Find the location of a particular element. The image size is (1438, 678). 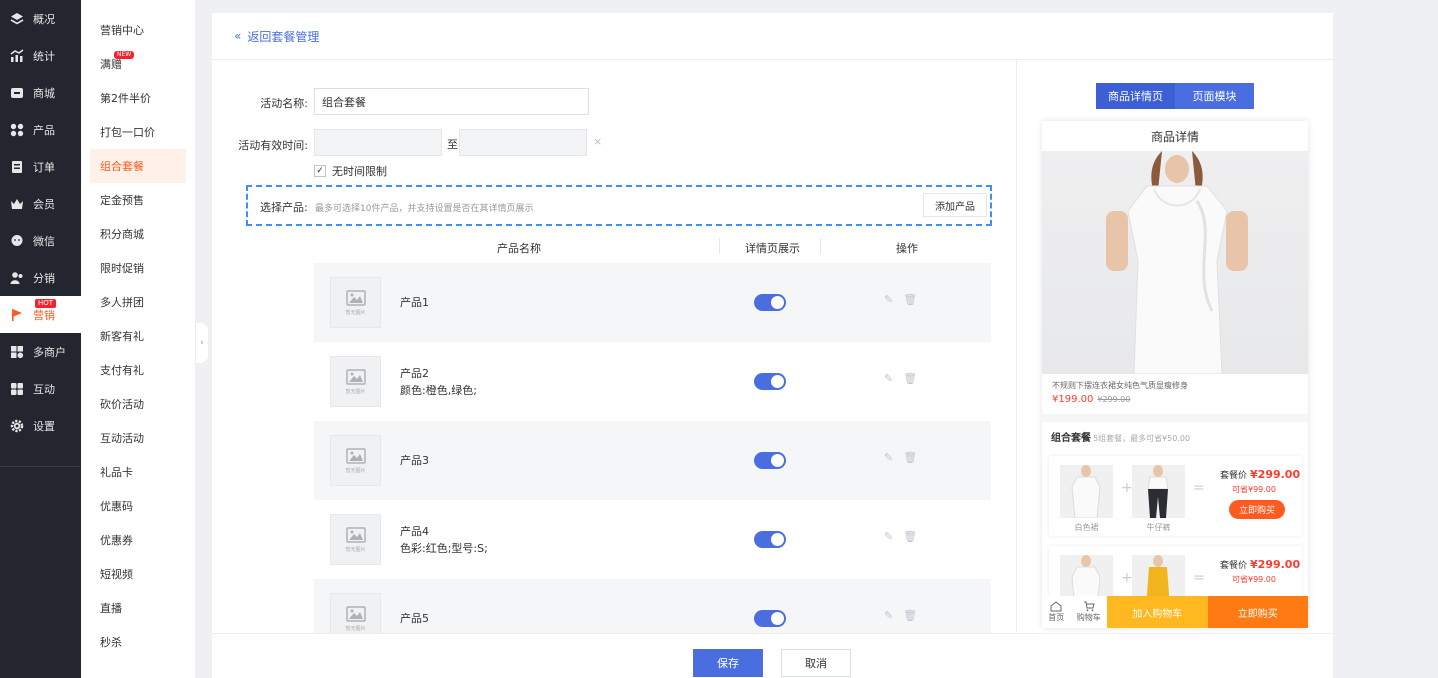

nav-item-wechat: 微信 is located at coordinates (40, 240).